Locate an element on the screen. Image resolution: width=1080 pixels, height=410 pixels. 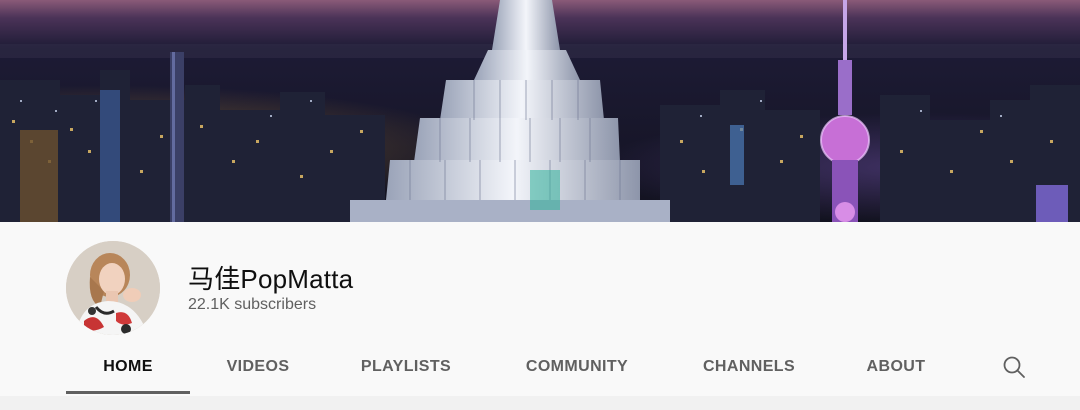
tab-about: ABOUT is located at coordinates (896, 367).